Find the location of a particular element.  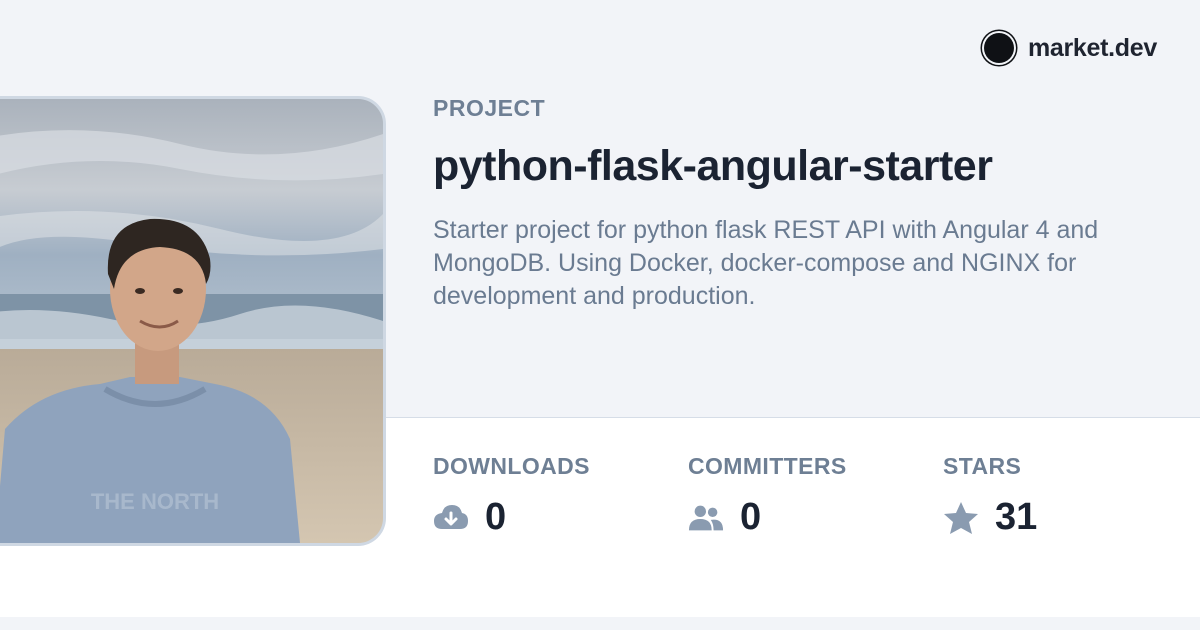

stars-value: 31 is located at coordinates (1016, 517).